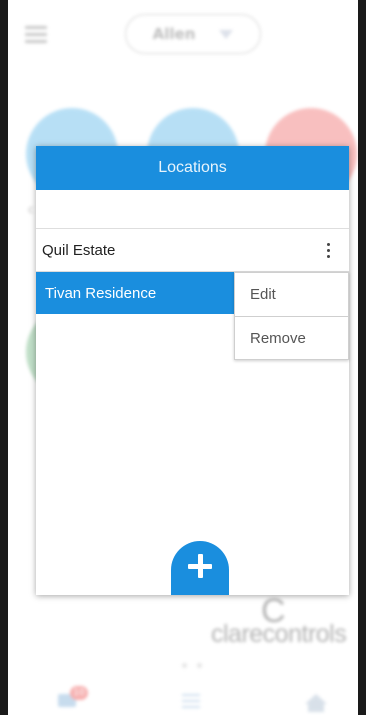 Image resolution: width=366 pixels, height=715 pixels. I want to click on list-icon, so click(191, 701).